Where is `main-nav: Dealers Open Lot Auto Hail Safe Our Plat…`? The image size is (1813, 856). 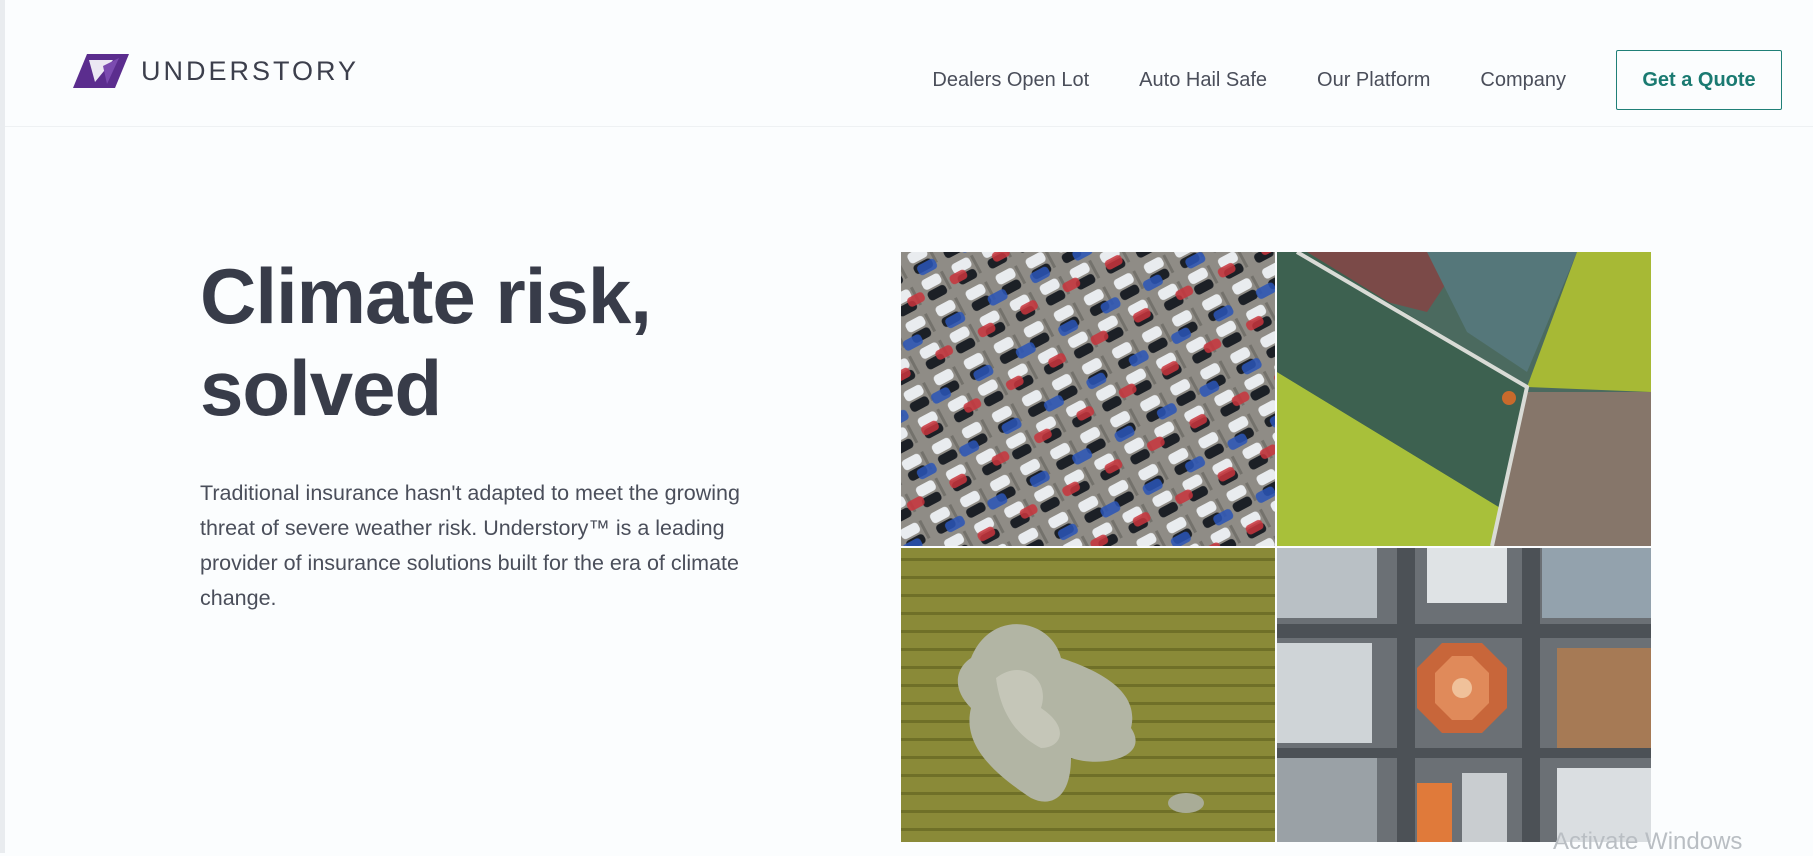 main-nav: Dealers Open Lot Auto Hail Safe Our Plat… is located at coordinates (1372, 80).